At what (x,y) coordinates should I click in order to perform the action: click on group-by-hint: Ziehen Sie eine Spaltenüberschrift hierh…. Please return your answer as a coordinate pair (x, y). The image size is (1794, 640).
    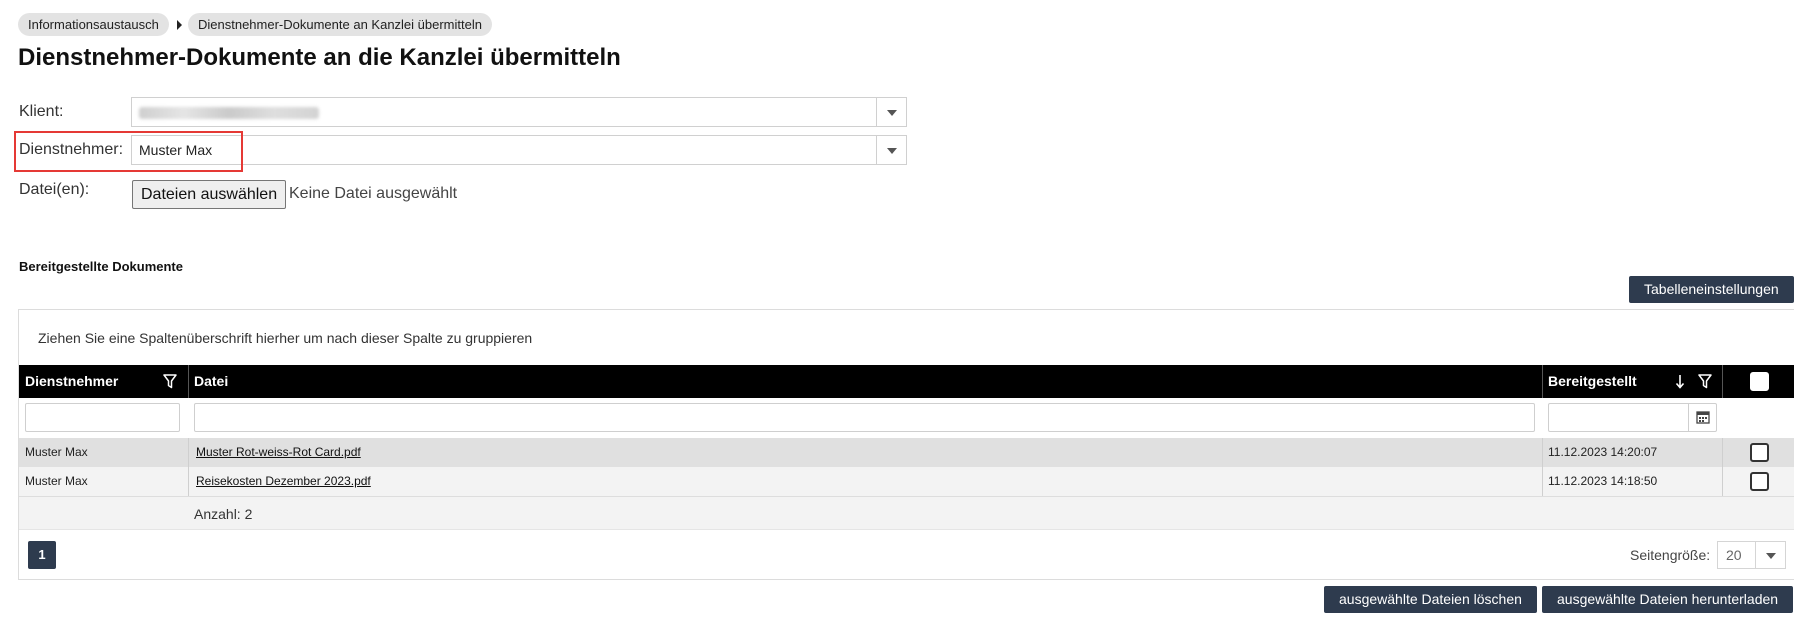
    Looking at the image, I should click on (285, 338).